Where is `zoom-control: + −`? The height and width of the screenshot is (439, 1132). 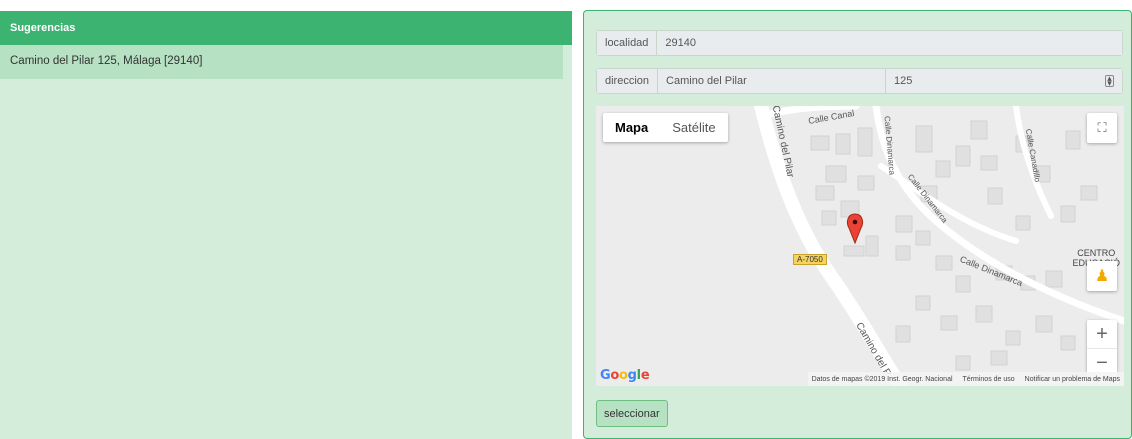
zoom-control: + − is located at coordinates (1102, 348).